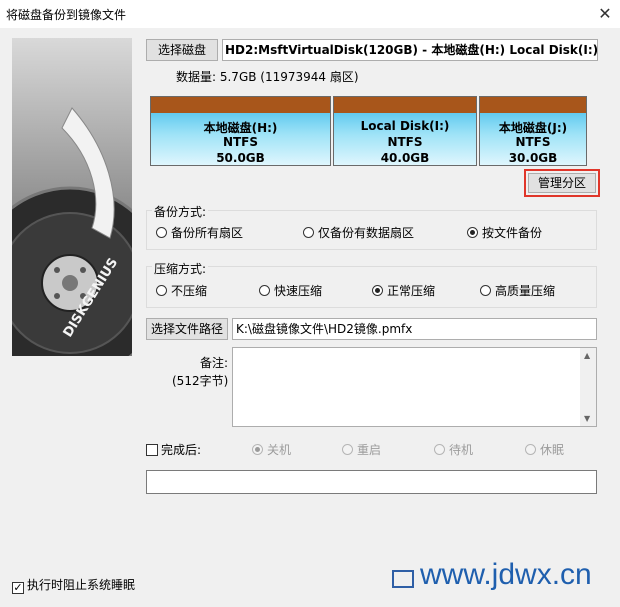 This screenshot has width=620, height=607. What do you see at coordinates (414, 387) in the screenshot?
I see `note-textarea: ▲ ▼` at bounding box center [414, 387].